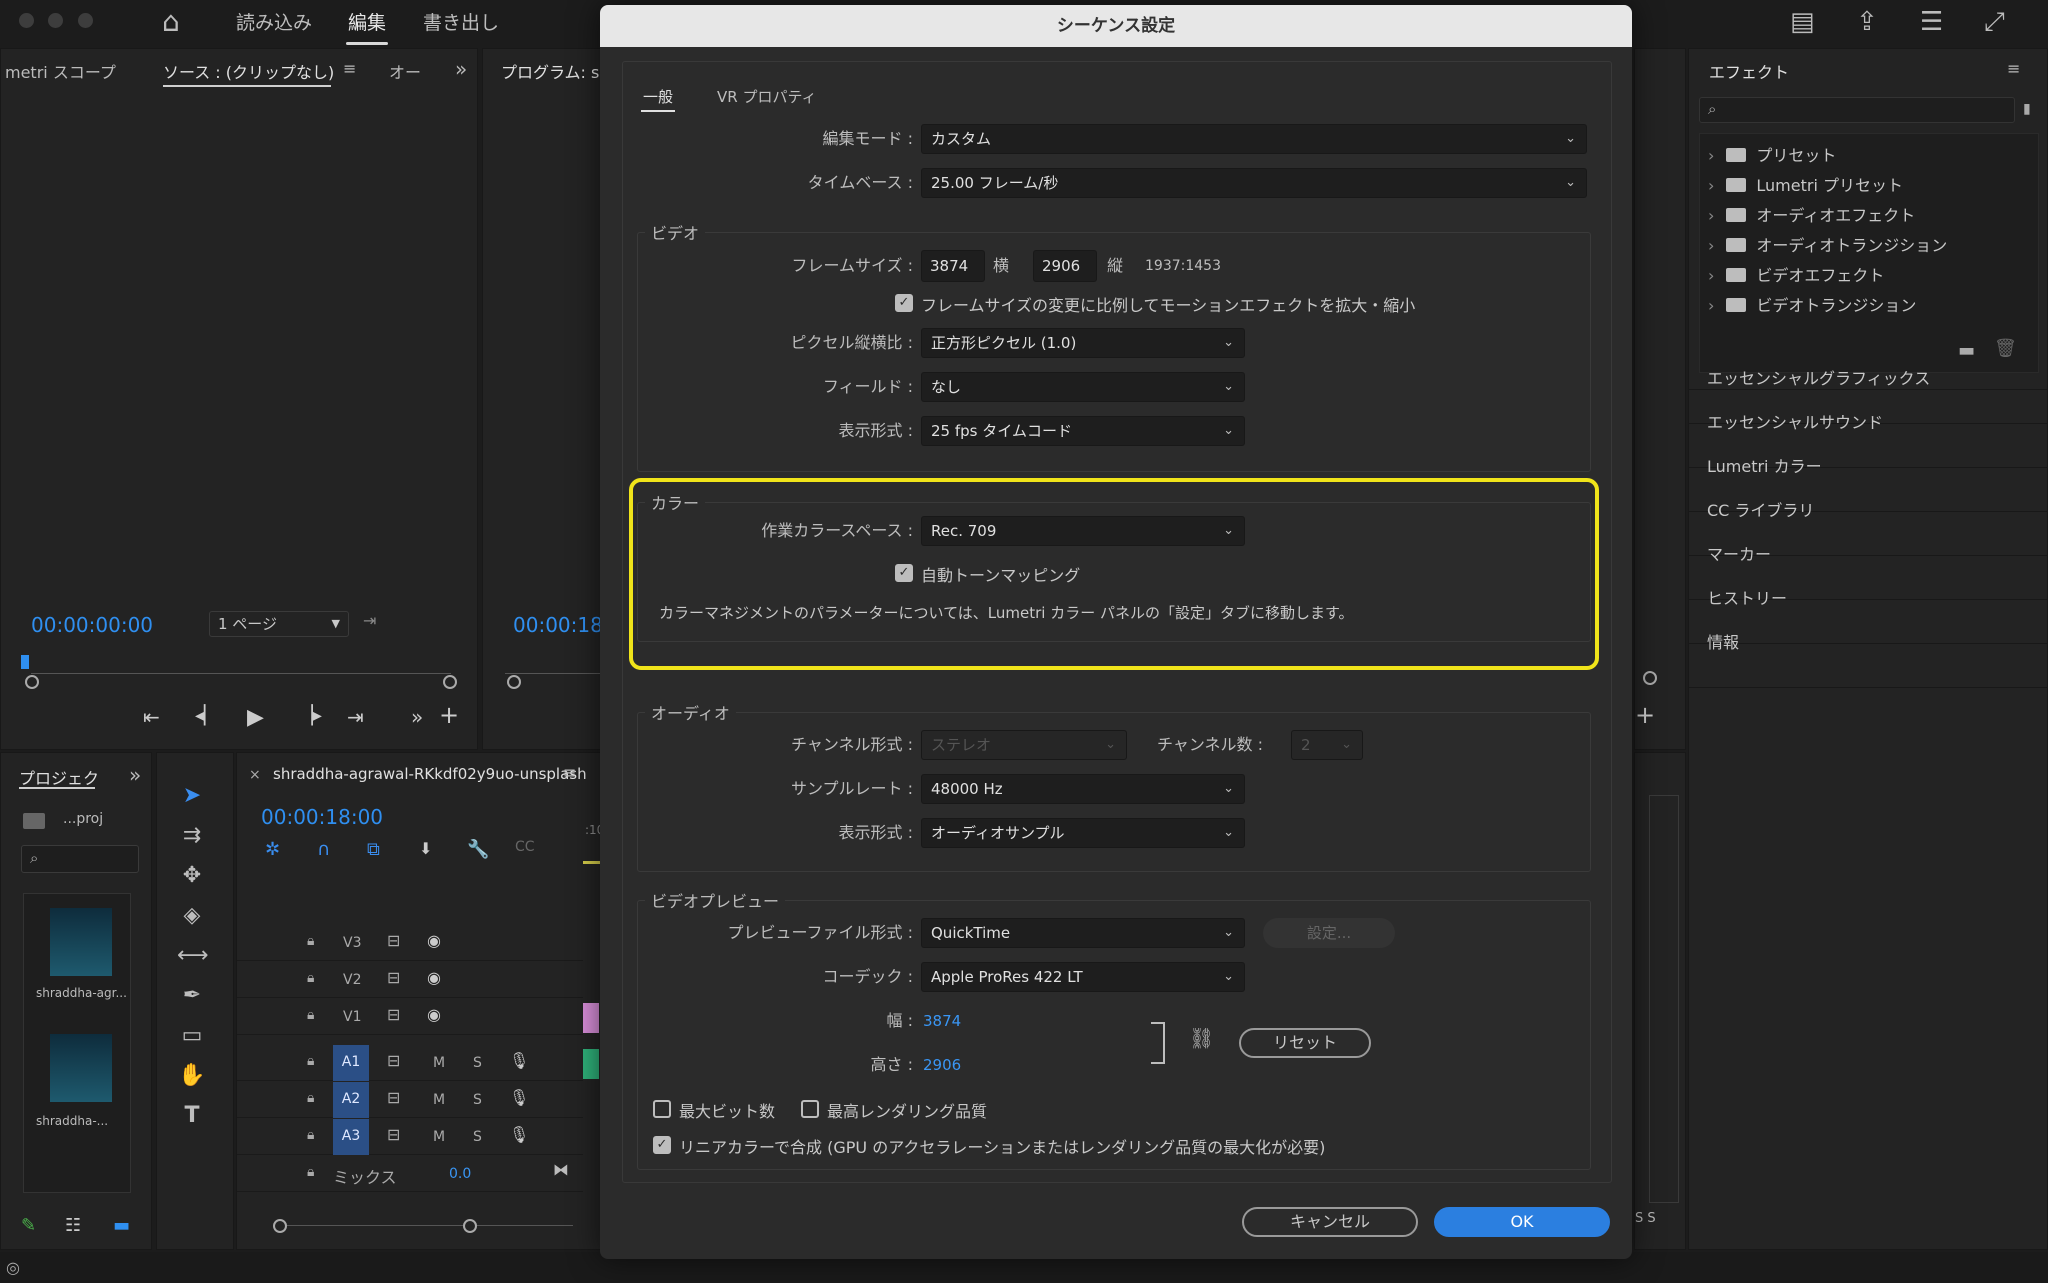 The height and width of the screenshot is (1283, 2048). Describe the element at coordinates (352, 943) in the screenshot. I see `track-label: V3` at that location.